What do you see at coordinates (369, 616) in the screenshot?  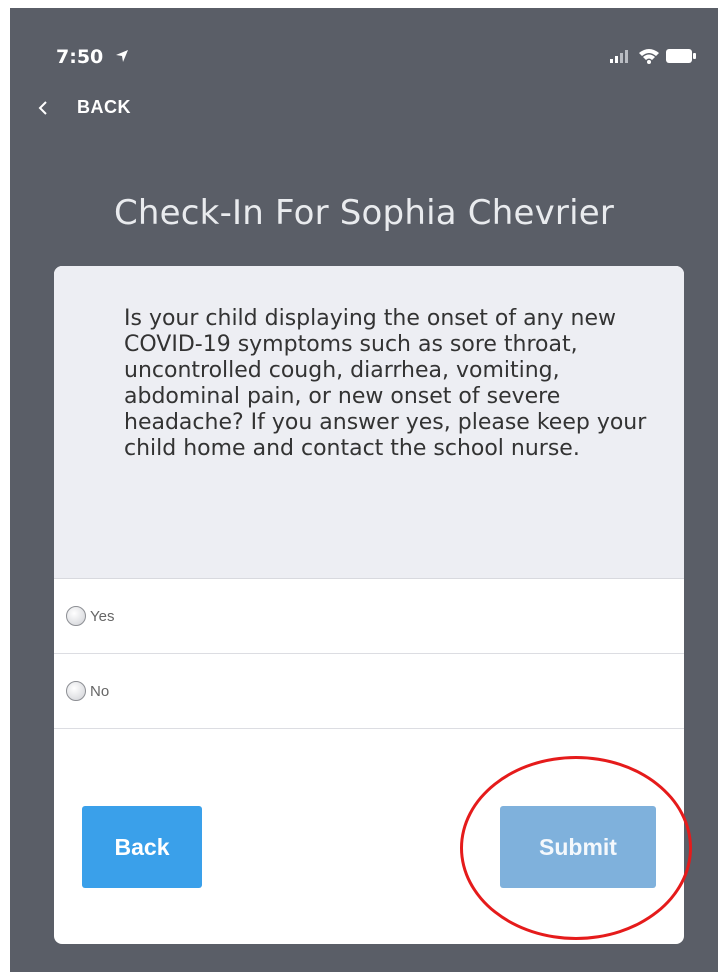 I see `option-yes: Yes` at bounding box center [369, 616].